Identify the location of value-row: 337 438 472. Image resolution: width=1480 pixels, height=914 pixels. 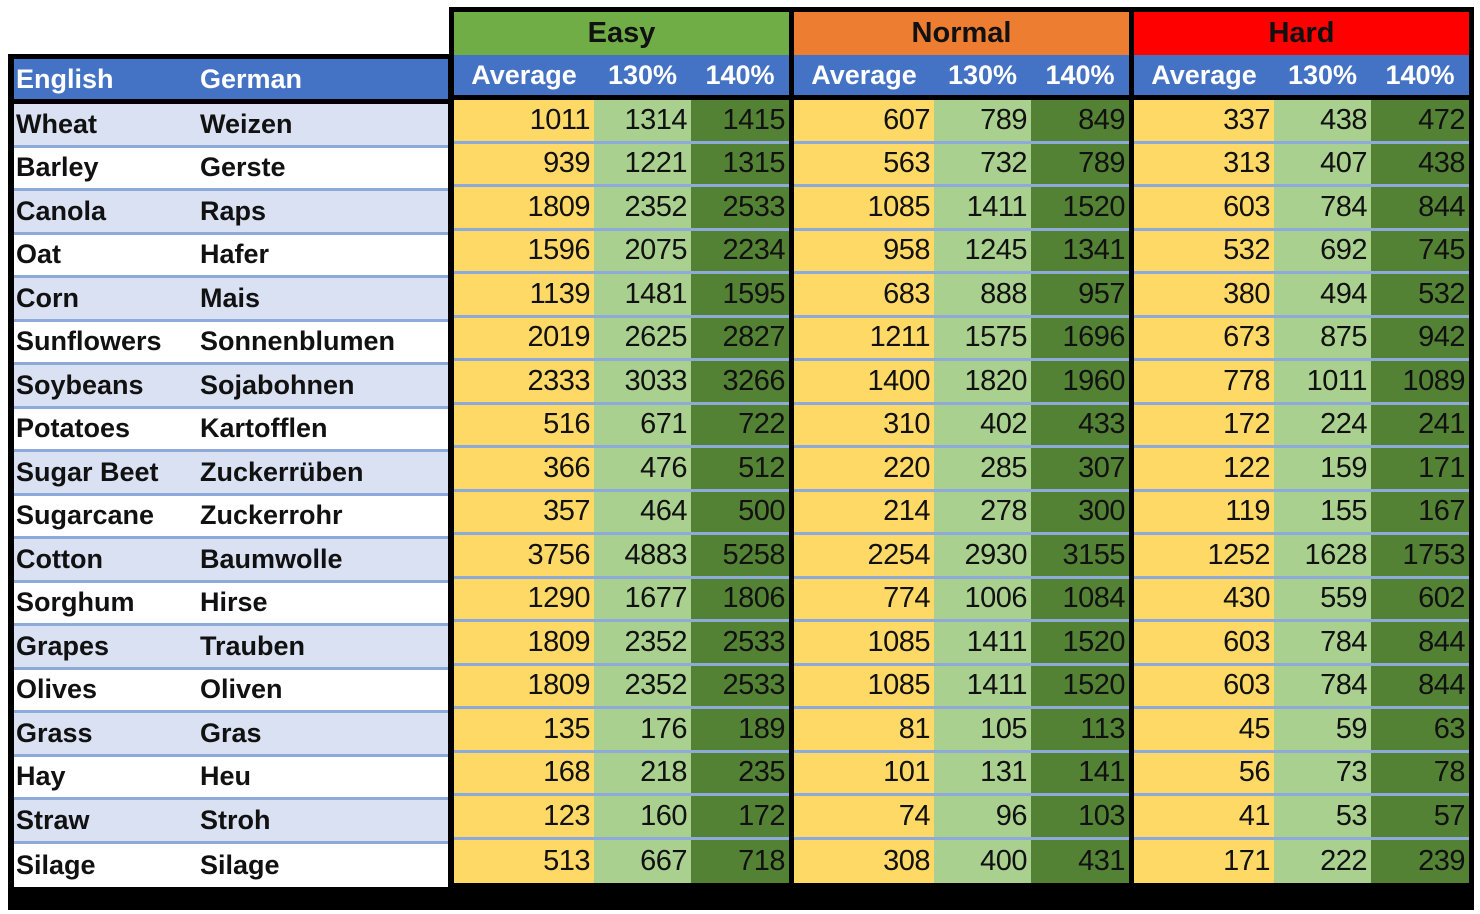
(1301, 122).